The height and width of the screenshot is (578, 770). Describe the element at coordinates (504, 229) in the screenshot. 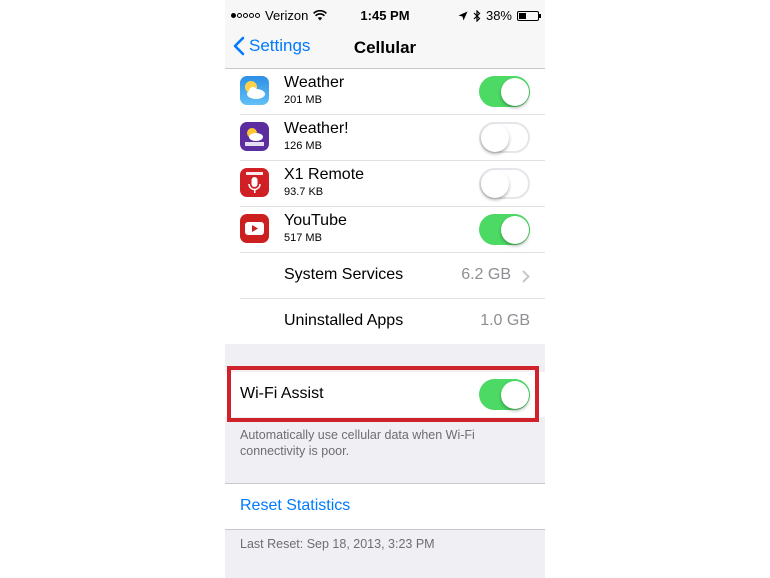

I see `youtube-cellular-toggle` at that location.